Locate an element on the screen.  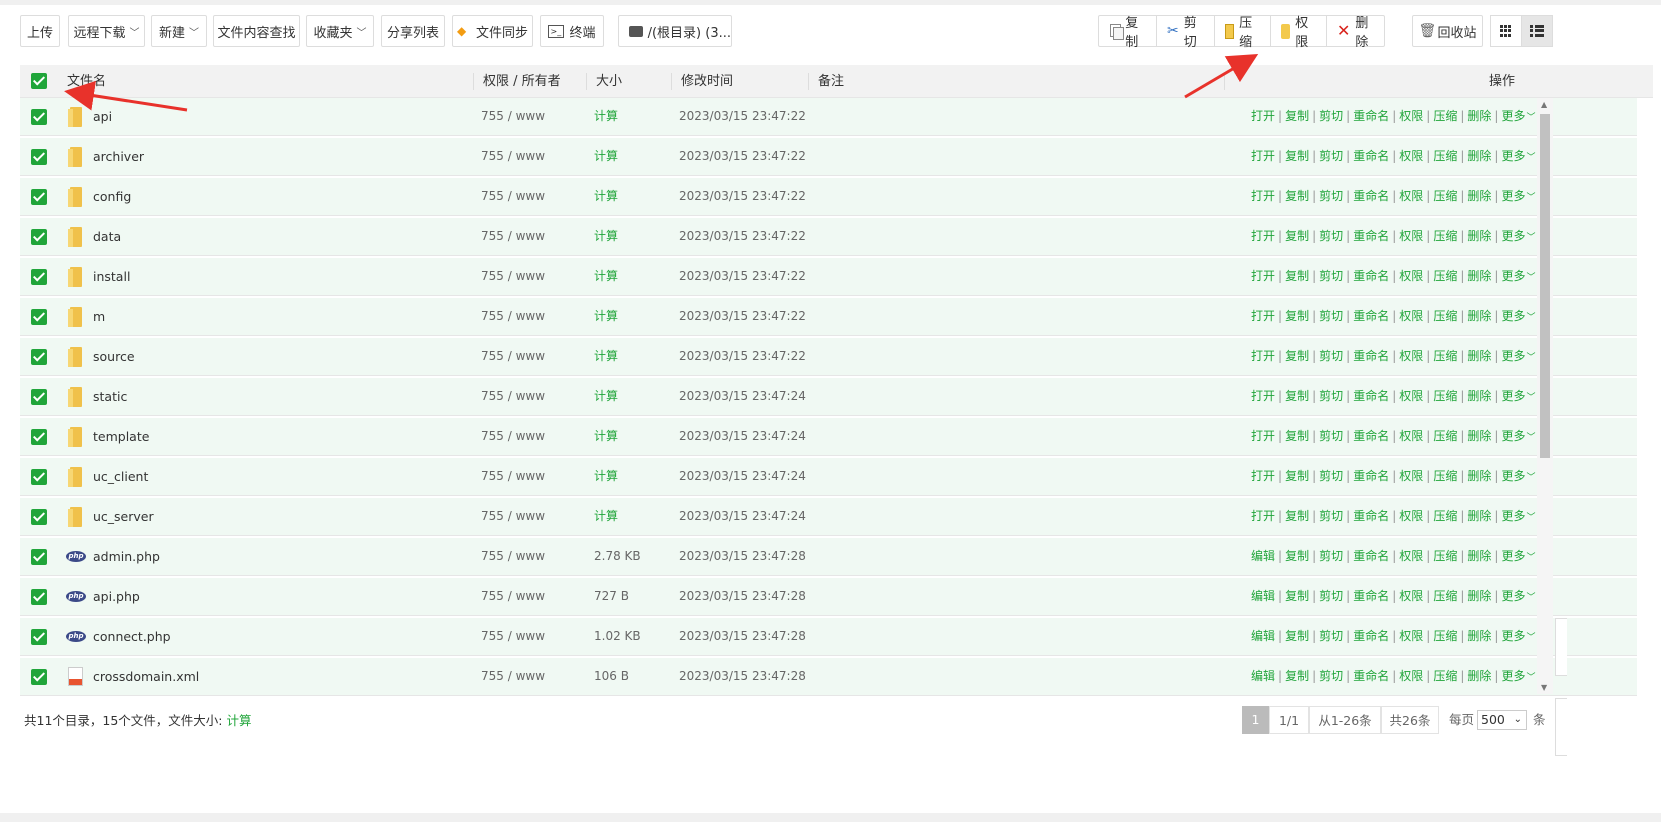
side-float-tab is located at coordinates (1561, 727).